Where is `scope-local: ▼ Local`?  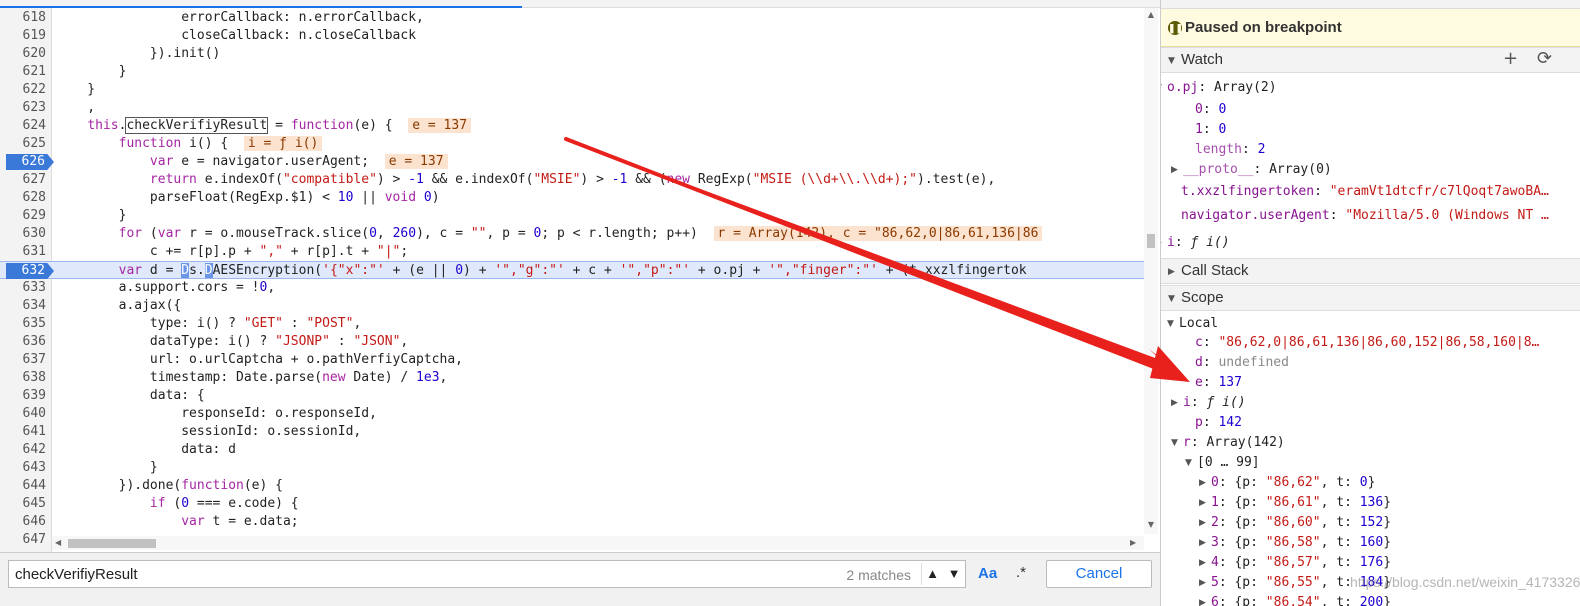
scope-local: ▼ Local is located at coordinates (1192, 324).